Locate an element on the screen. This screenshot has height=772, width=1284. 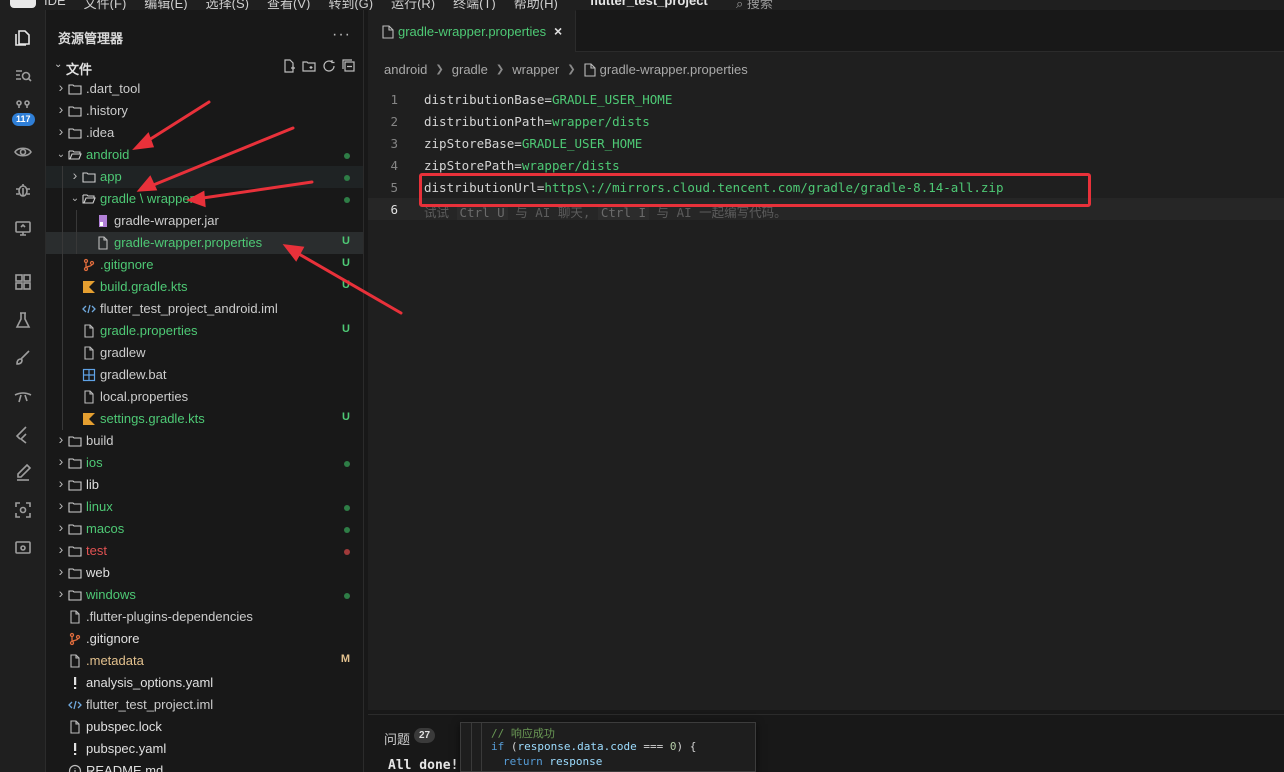
kotlin-icon is located at coordinates (89, 287).